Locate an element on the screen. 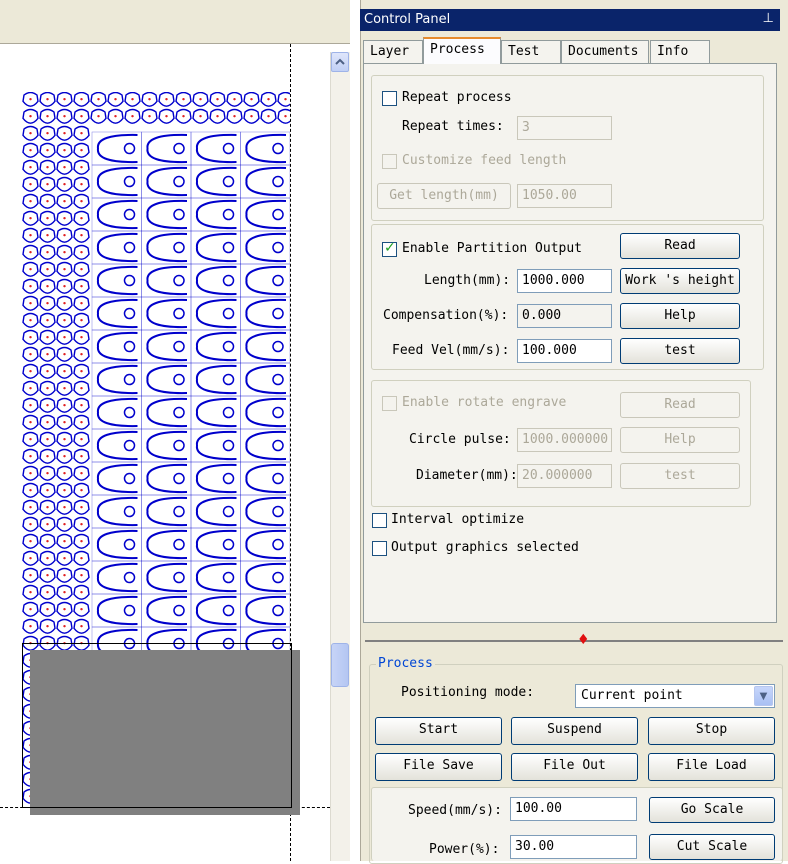 Image resolution: width=788 pixels, height=864 pixels. enable-partition-checkbox is located at coordinates (389, 248).